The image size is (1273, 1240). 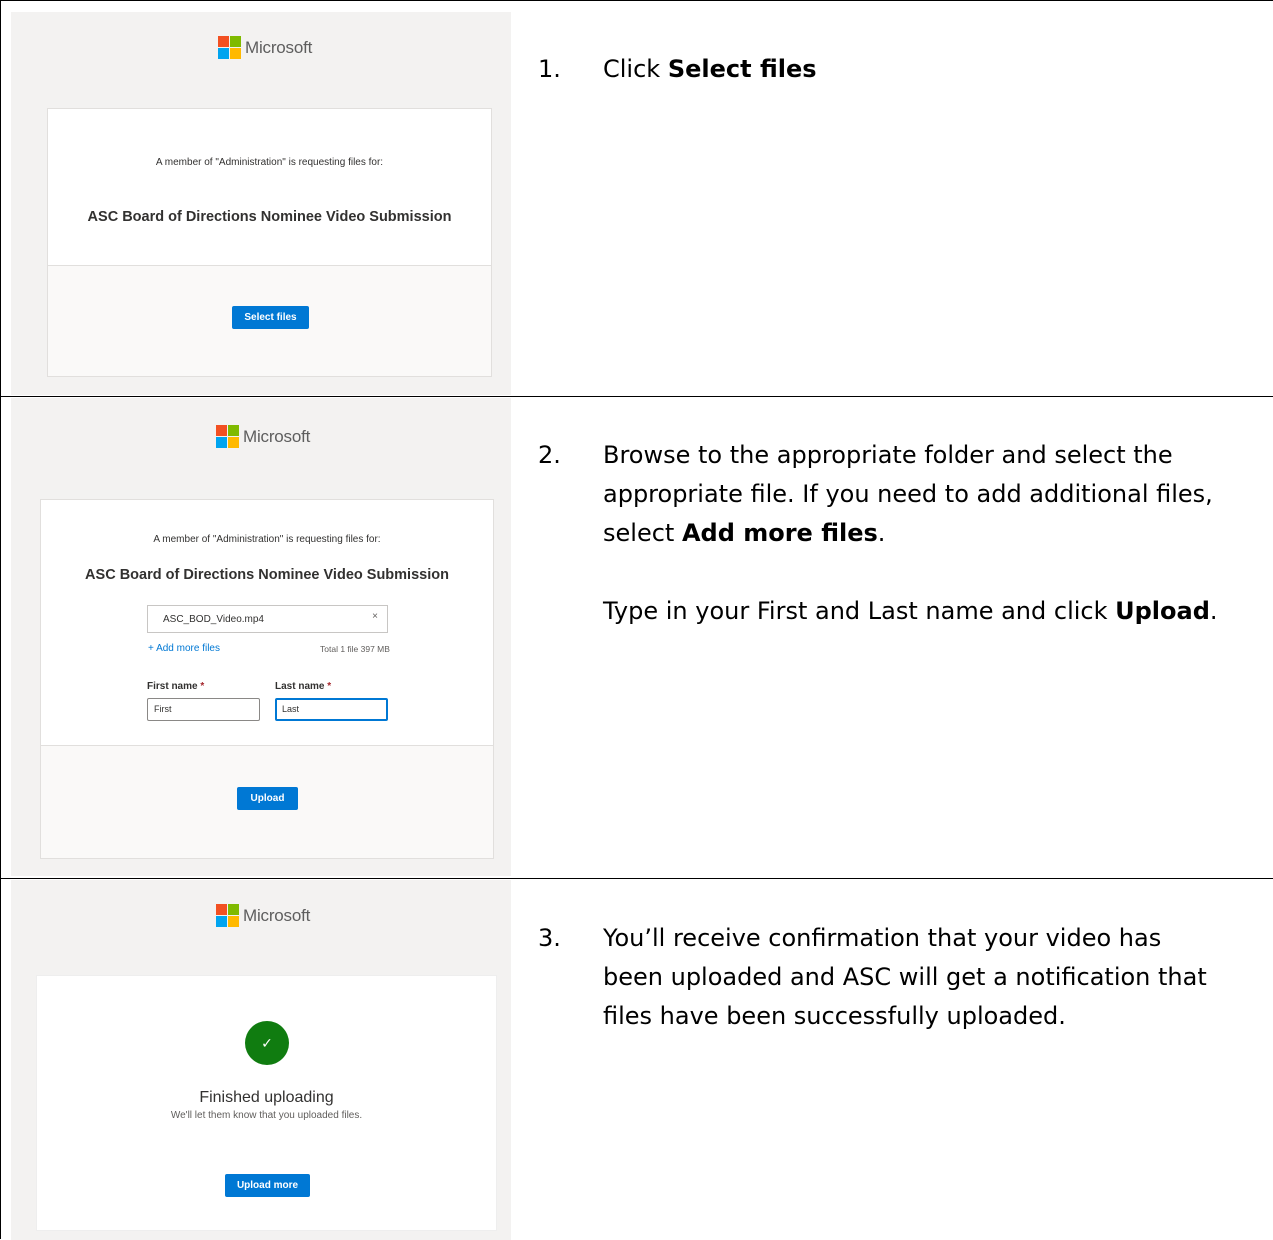 What do you see at coordinates (549, 69) in the screenshot?
I see `step-number: 1.` at bounding box center [549, 69].